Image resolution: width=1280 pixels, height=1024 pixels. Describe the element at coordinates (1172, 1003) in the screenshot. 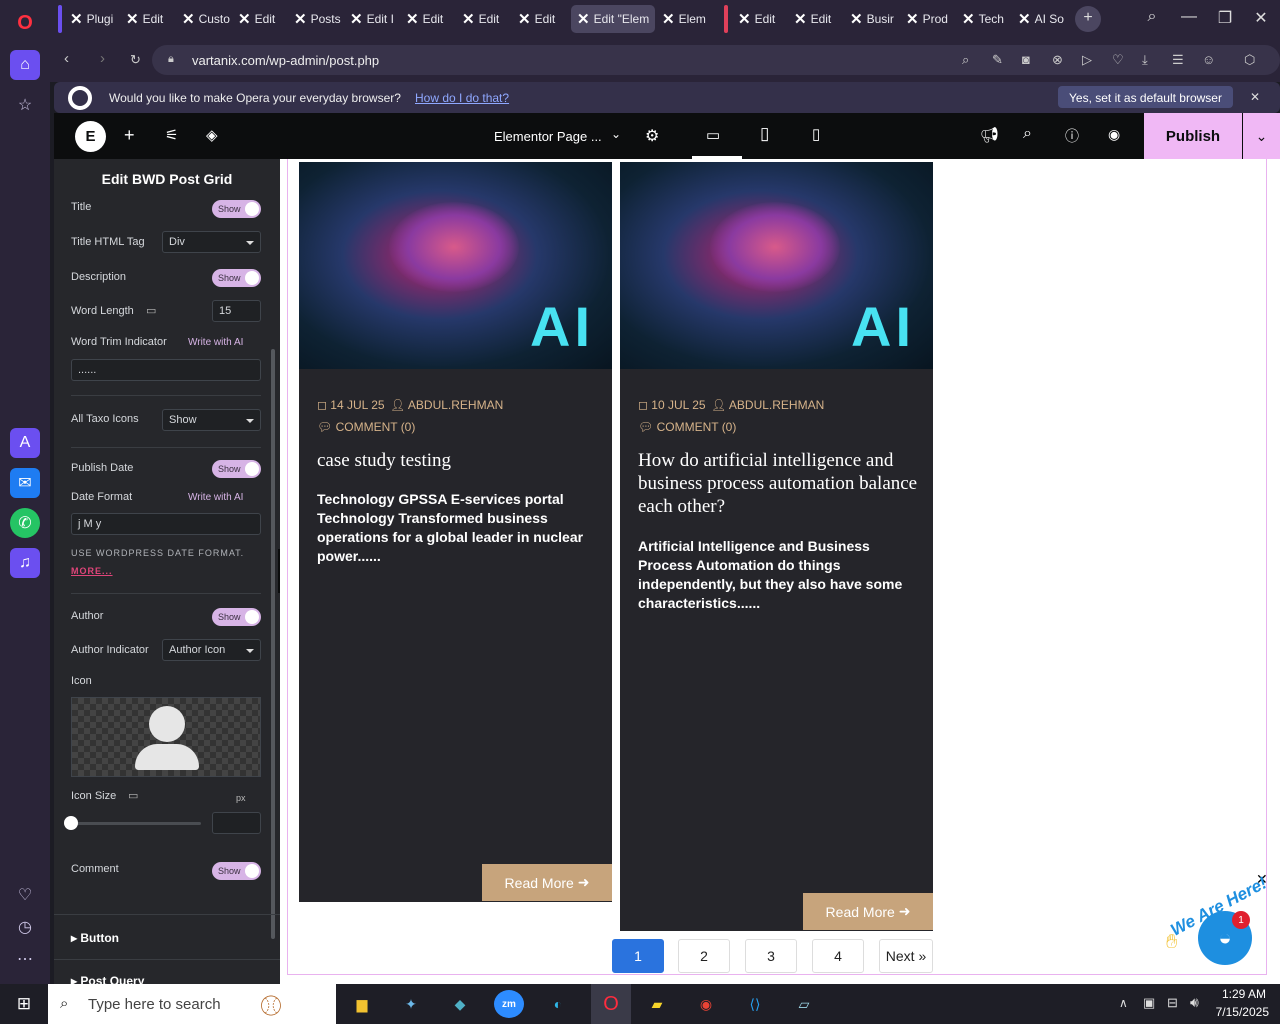

I see `network-icon: ⊟` at that location.